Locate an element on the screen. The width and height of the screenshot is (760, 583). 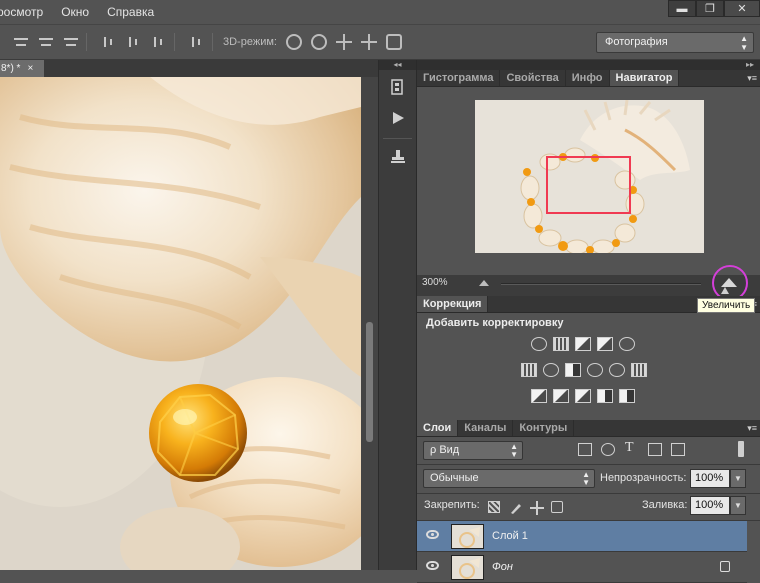
canvas-scrollbar is located at coordinates (369, 323).